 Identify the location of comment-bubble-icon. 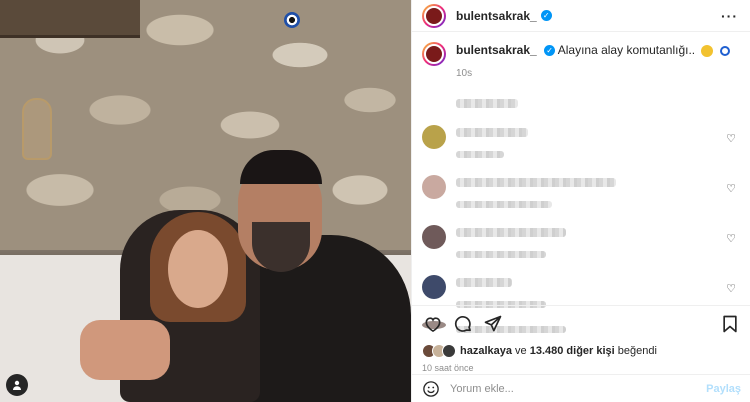
(463, 324).